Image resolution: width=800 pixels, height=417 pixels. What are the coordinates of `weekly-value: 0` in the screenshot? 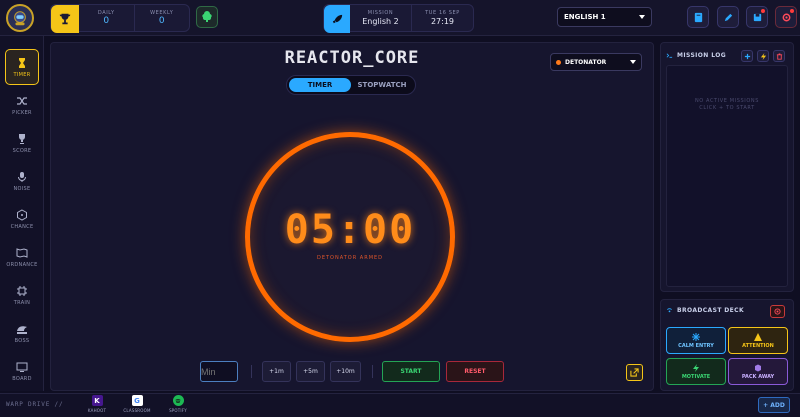 It's located at (161, 20).